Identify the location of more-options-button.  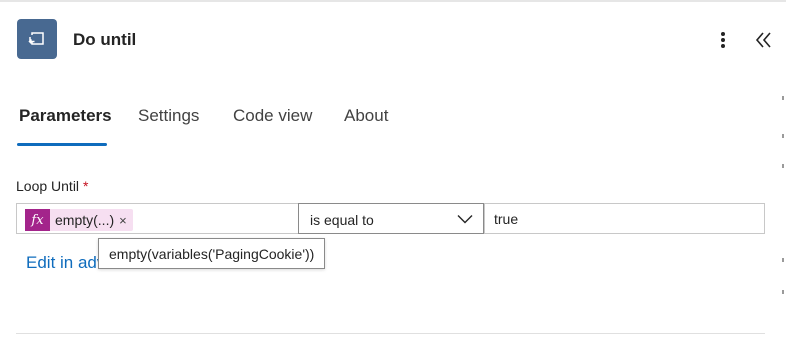
(723, 40).